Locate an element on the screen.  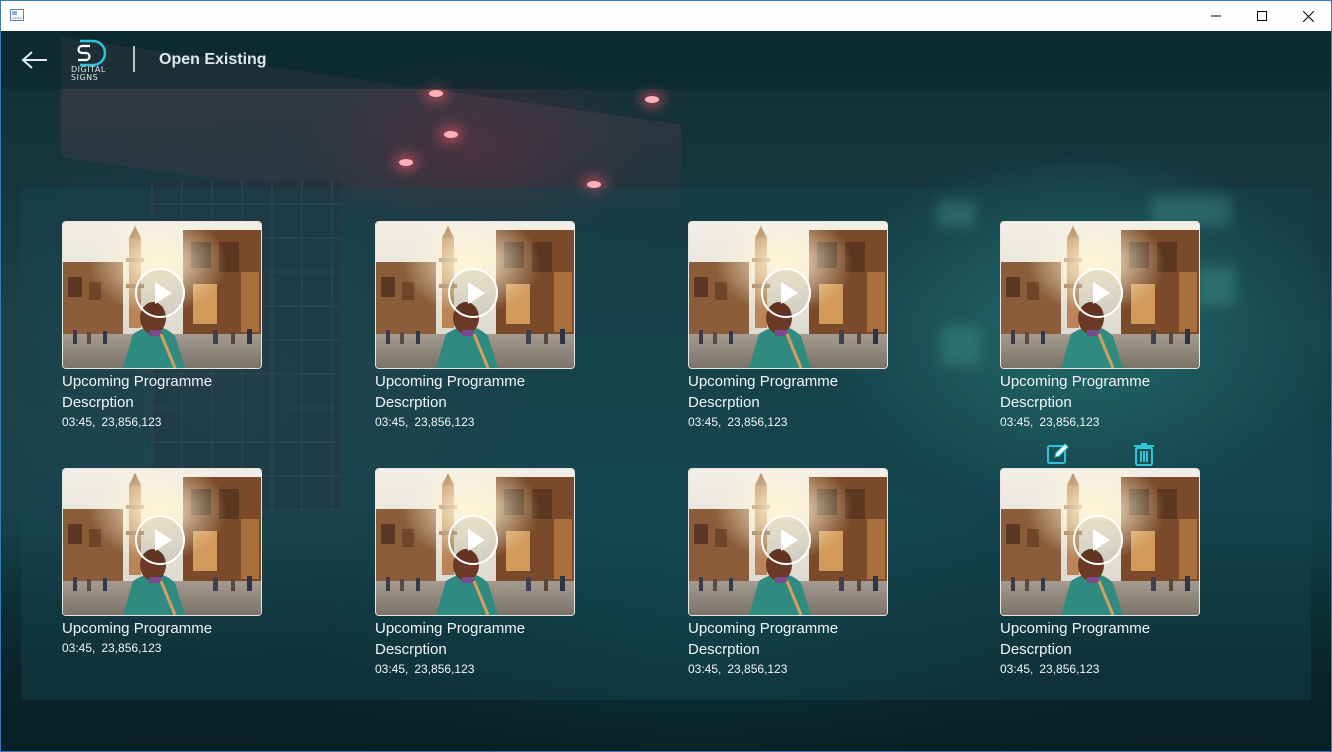
programme-card: Upcoming Programme 03:45, 23,856,123 is located at coordinates (182, 562).